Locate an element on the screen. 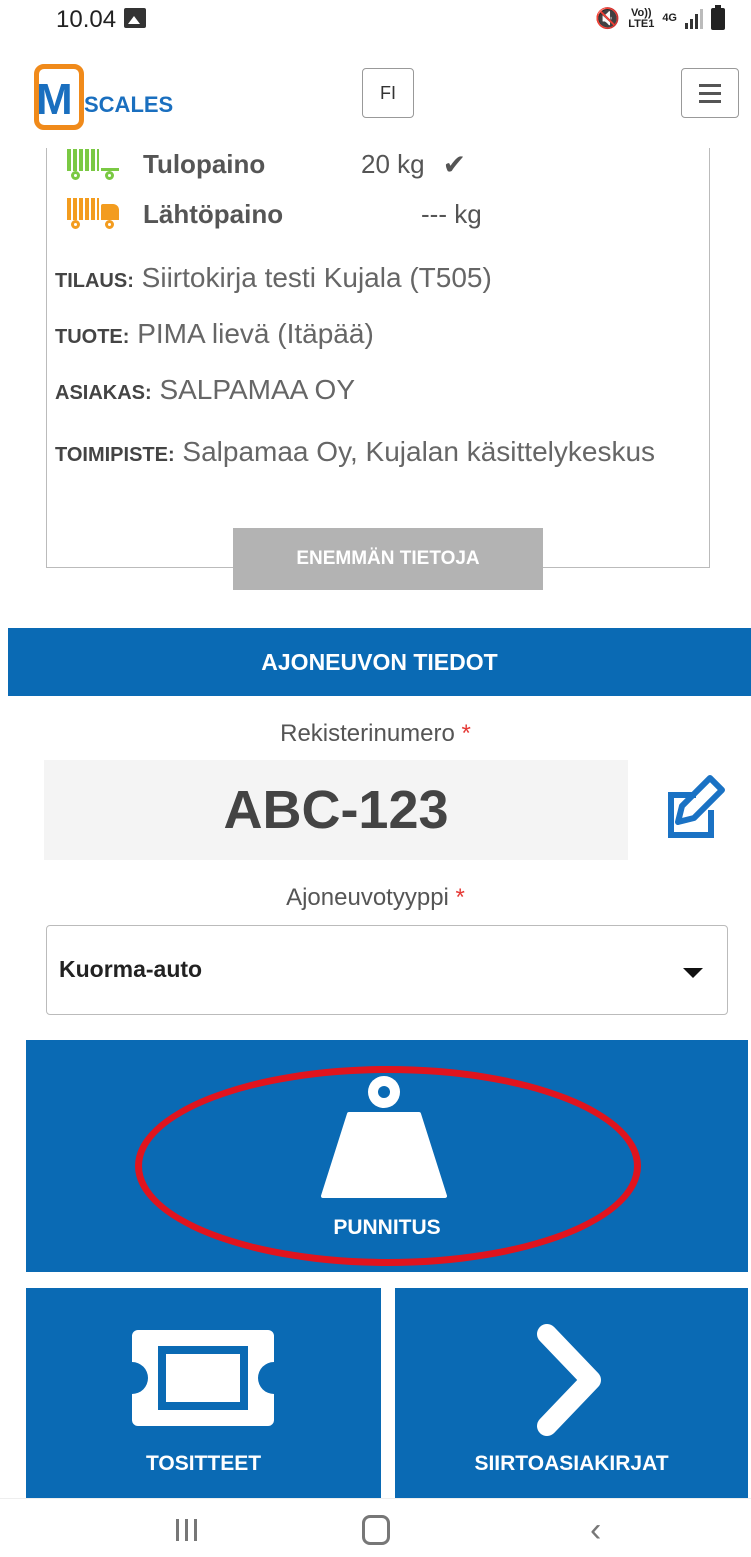 Image resolution: width=751 pixels, height=1557 pixels. vehicle-type-label: Ajoneuvotyyppi * is located at coordinates (375, 898).